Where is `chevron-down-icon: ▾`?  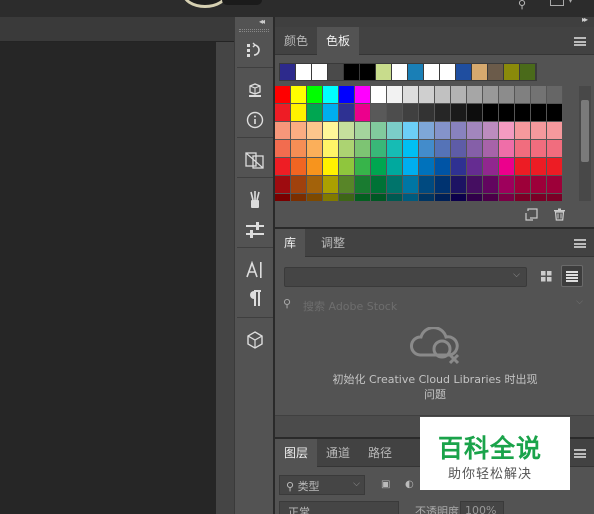 chevron-down-icon: ▾ is located at coordinates (570, 3).